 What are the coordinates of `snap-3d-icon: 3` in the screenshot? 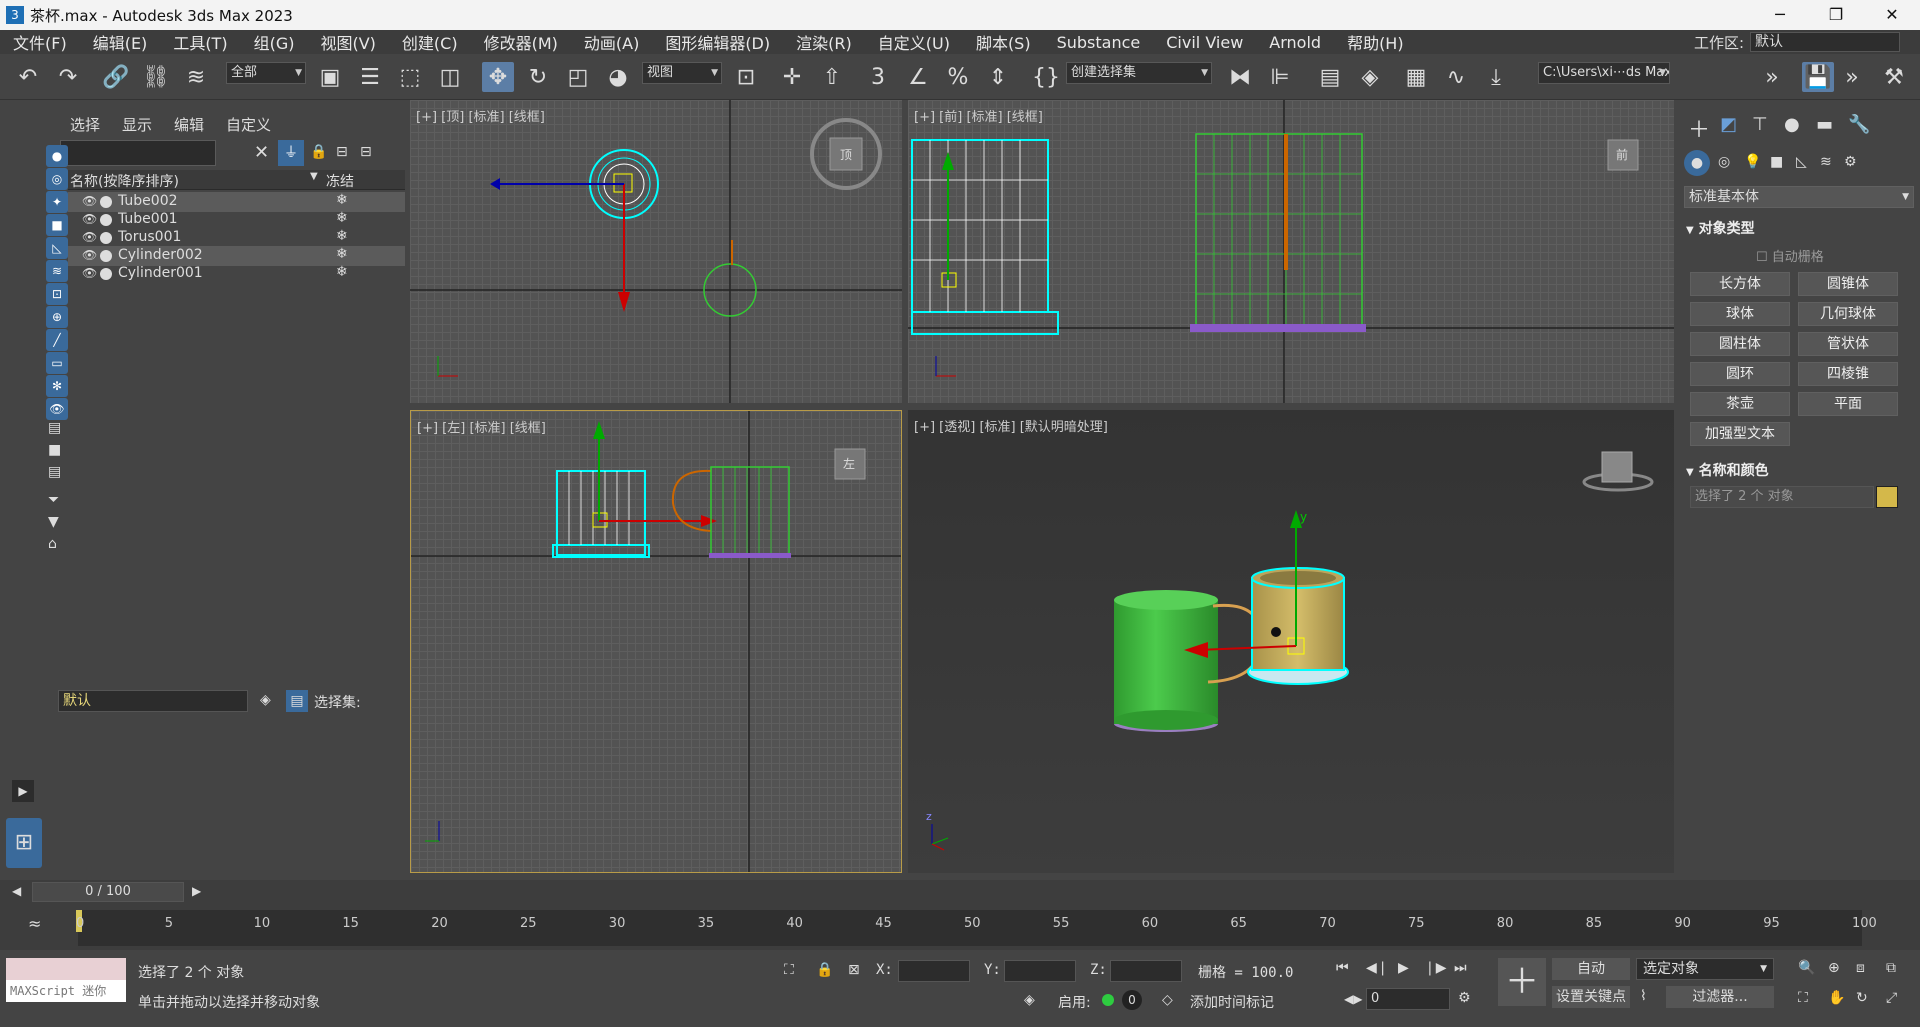 It's located at (878, 77).